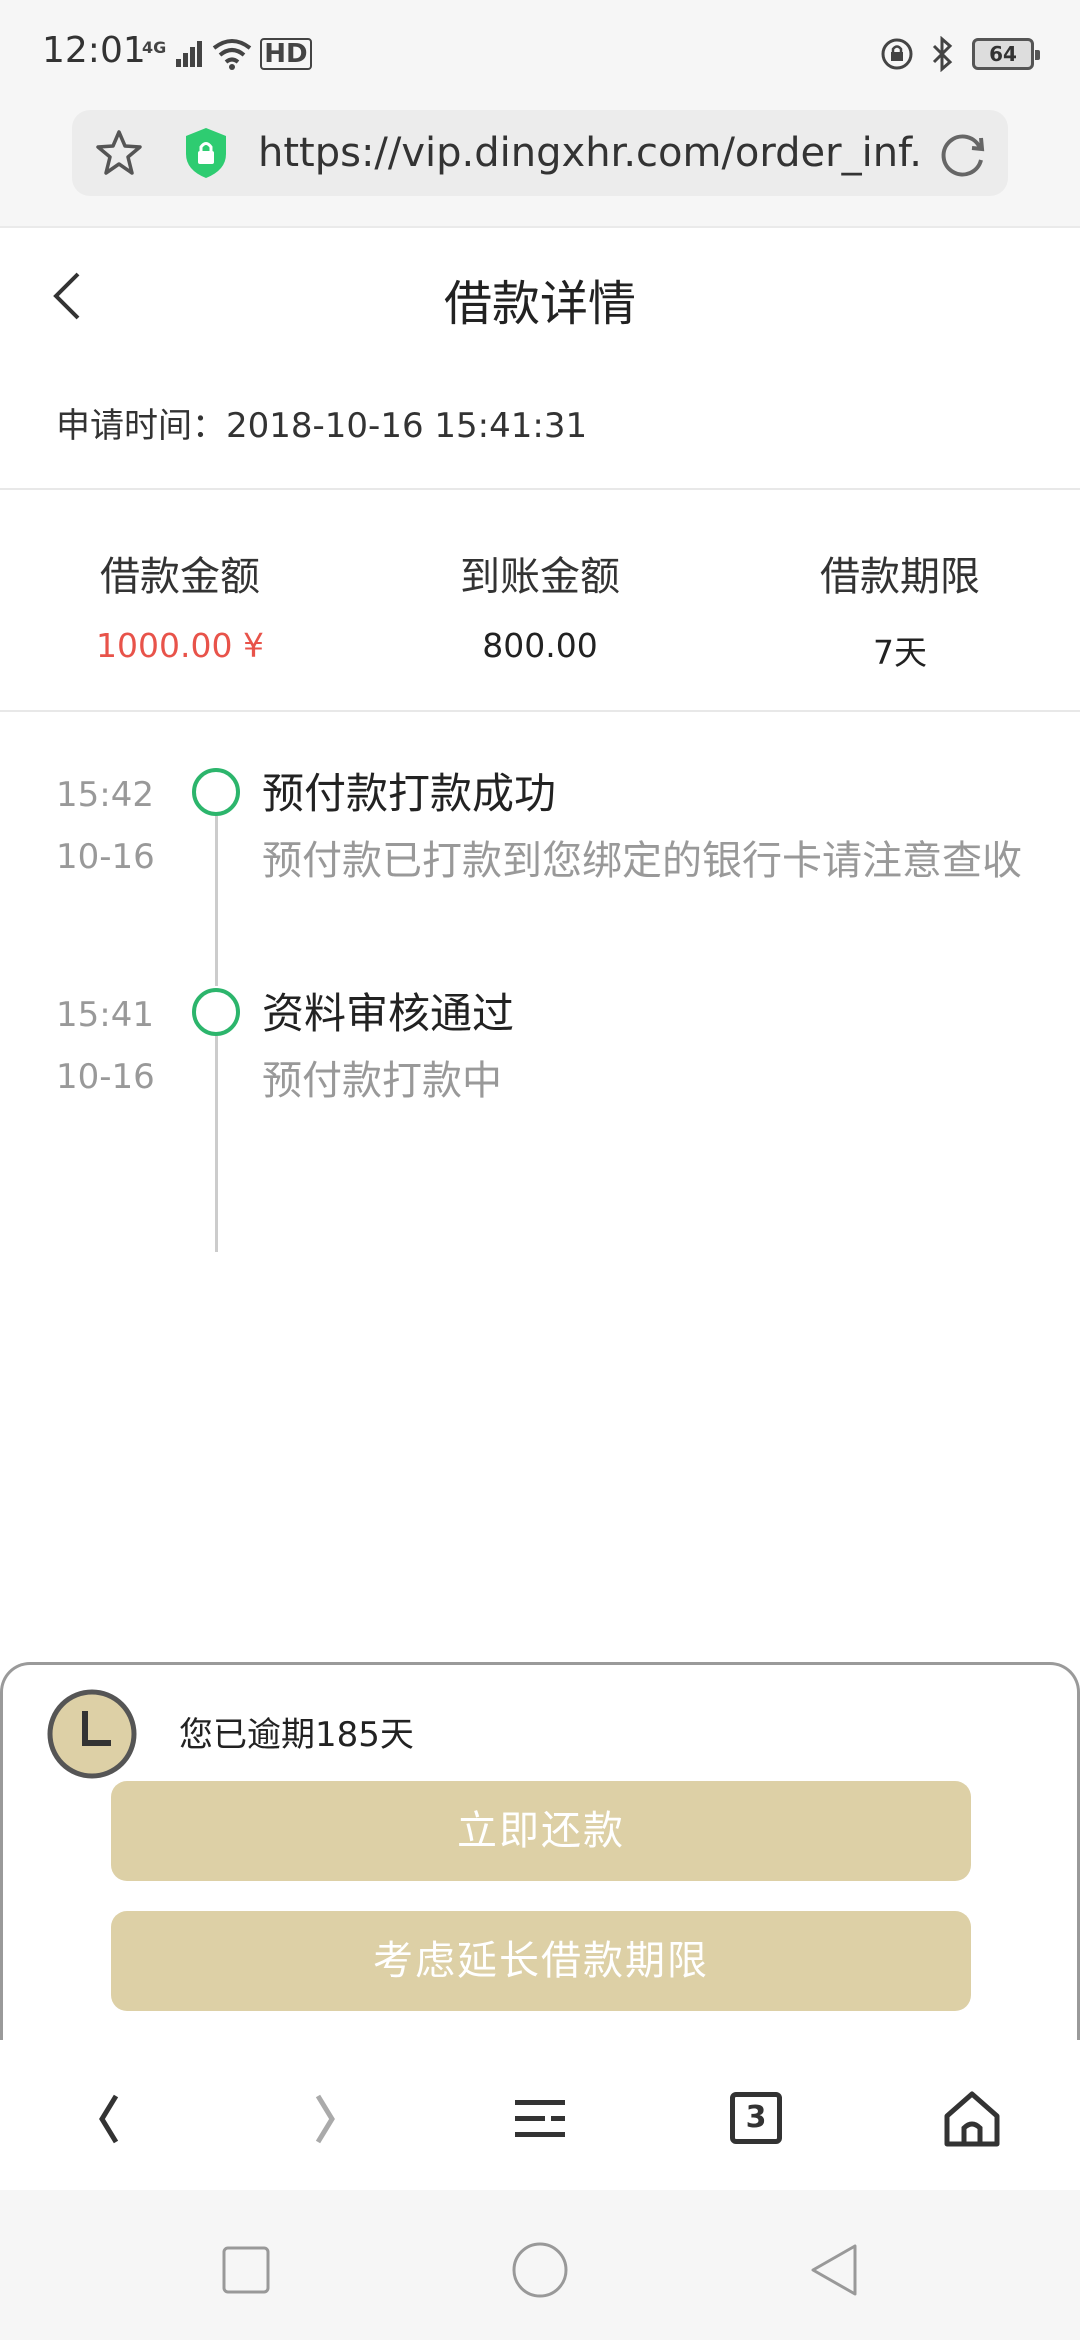 This screenshot has height=2340, width=1080. Describe the element at coordinates (92, 1734) in the screenshot. I see `clock-icon` at that location.